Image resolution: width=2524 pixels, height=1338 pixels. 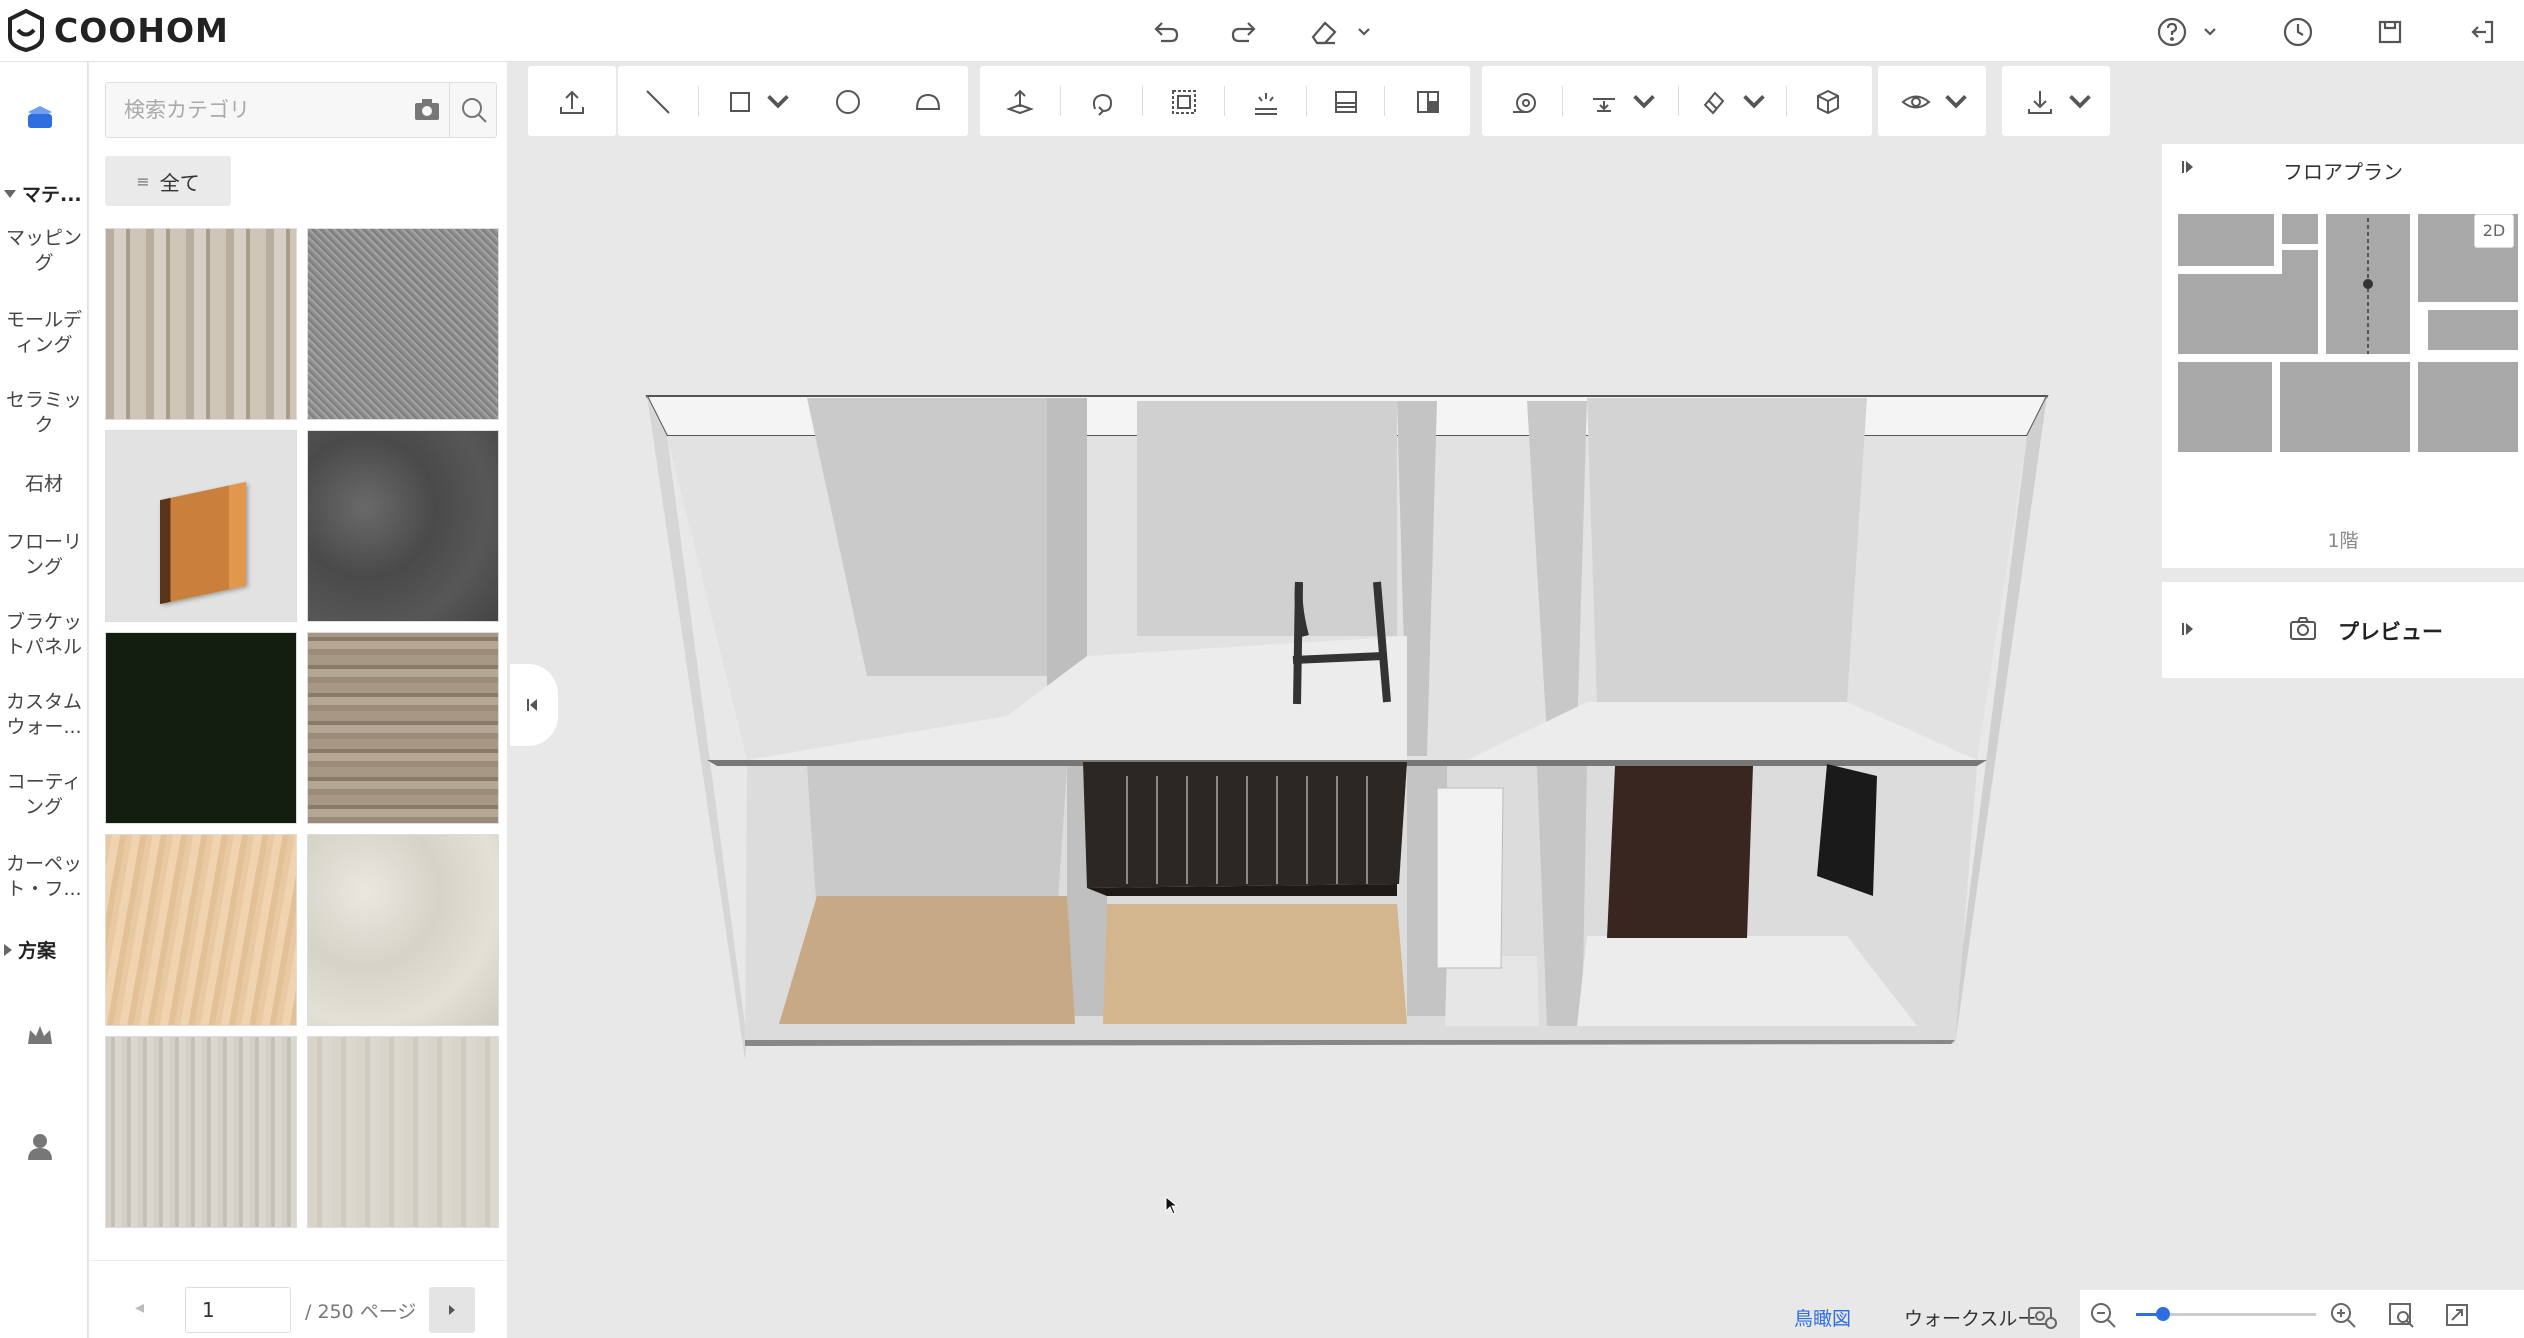 I want to click on nav-item-flooring: フローリング, so click(x=44, y=556).